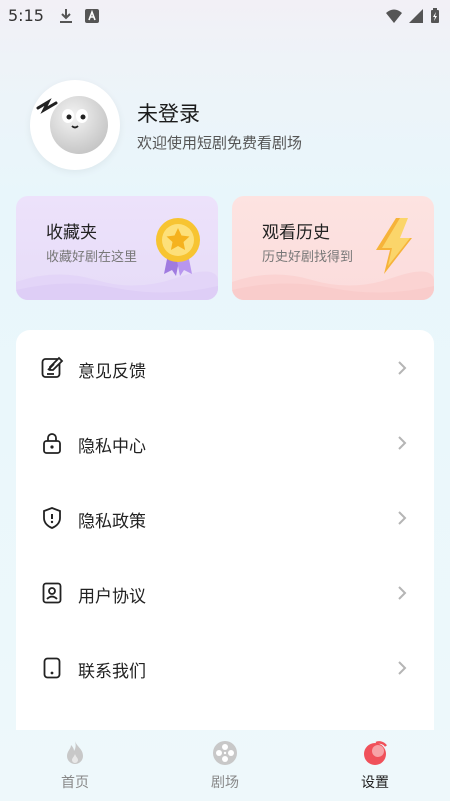  Describe the element at coordinates (296, 233) in the screenshot. I see `history-title: 观看历史` at that location.